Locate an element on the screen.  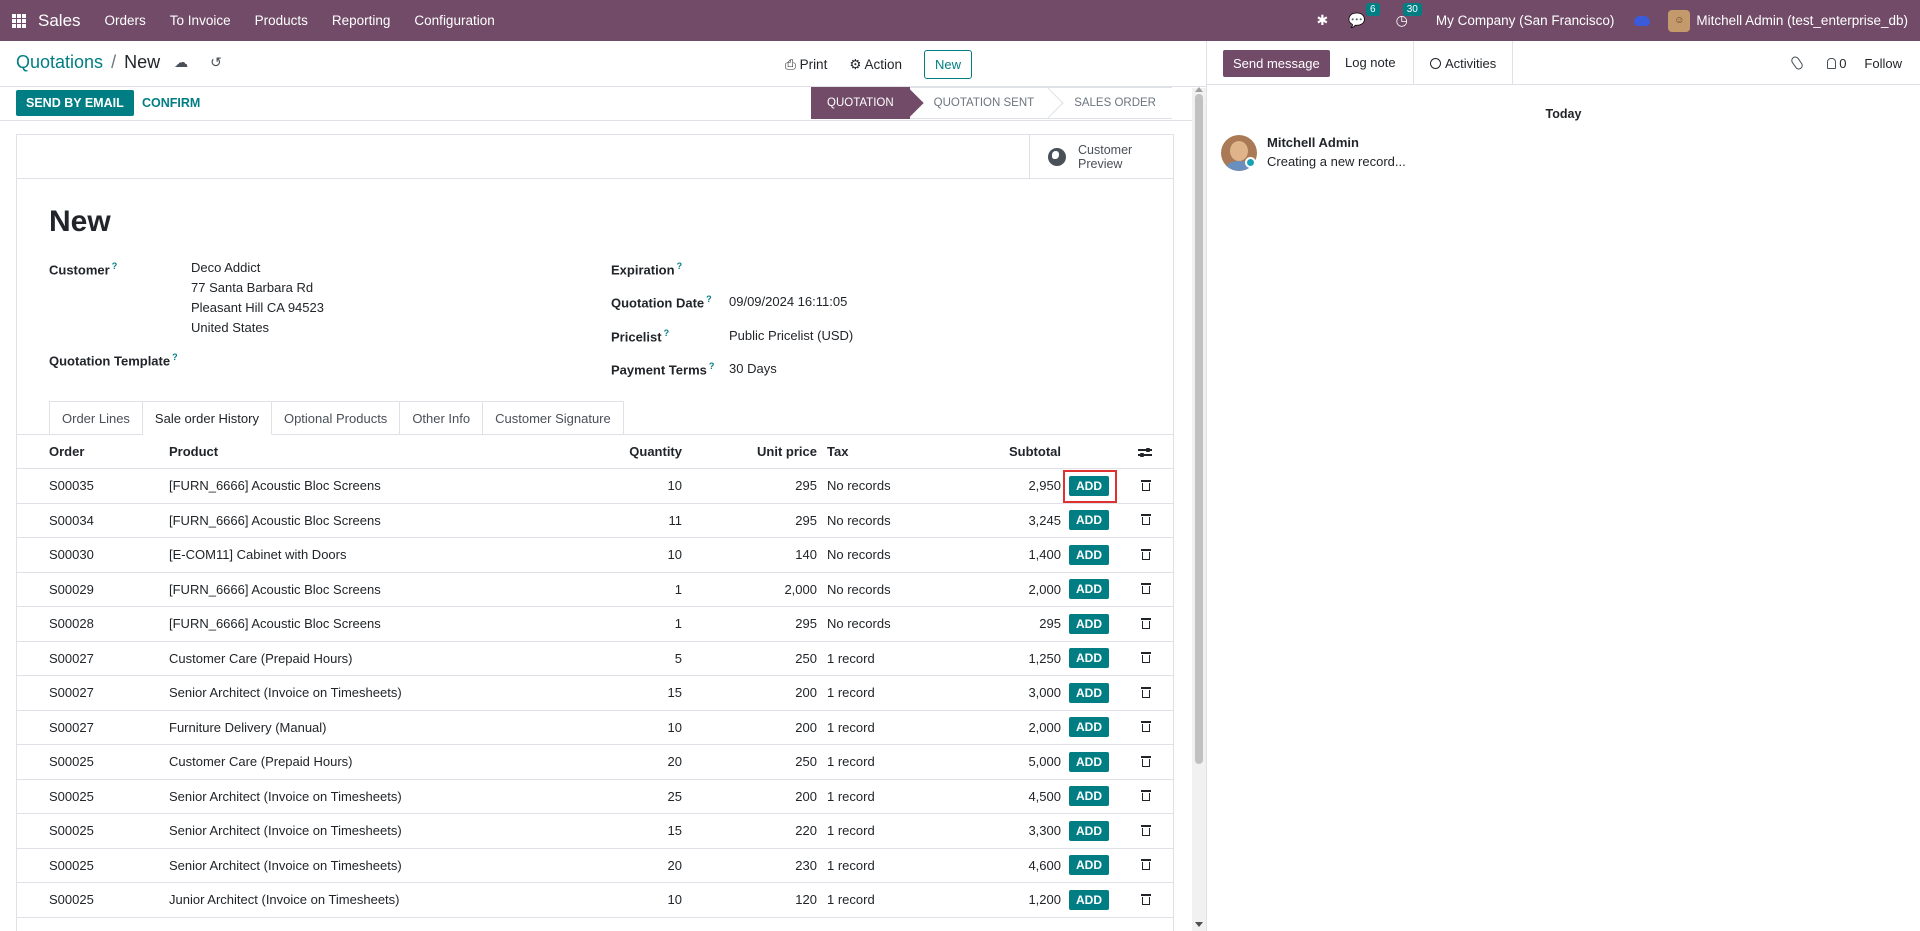
header-unit-price: Unit price is located at coordinates (787, 451).